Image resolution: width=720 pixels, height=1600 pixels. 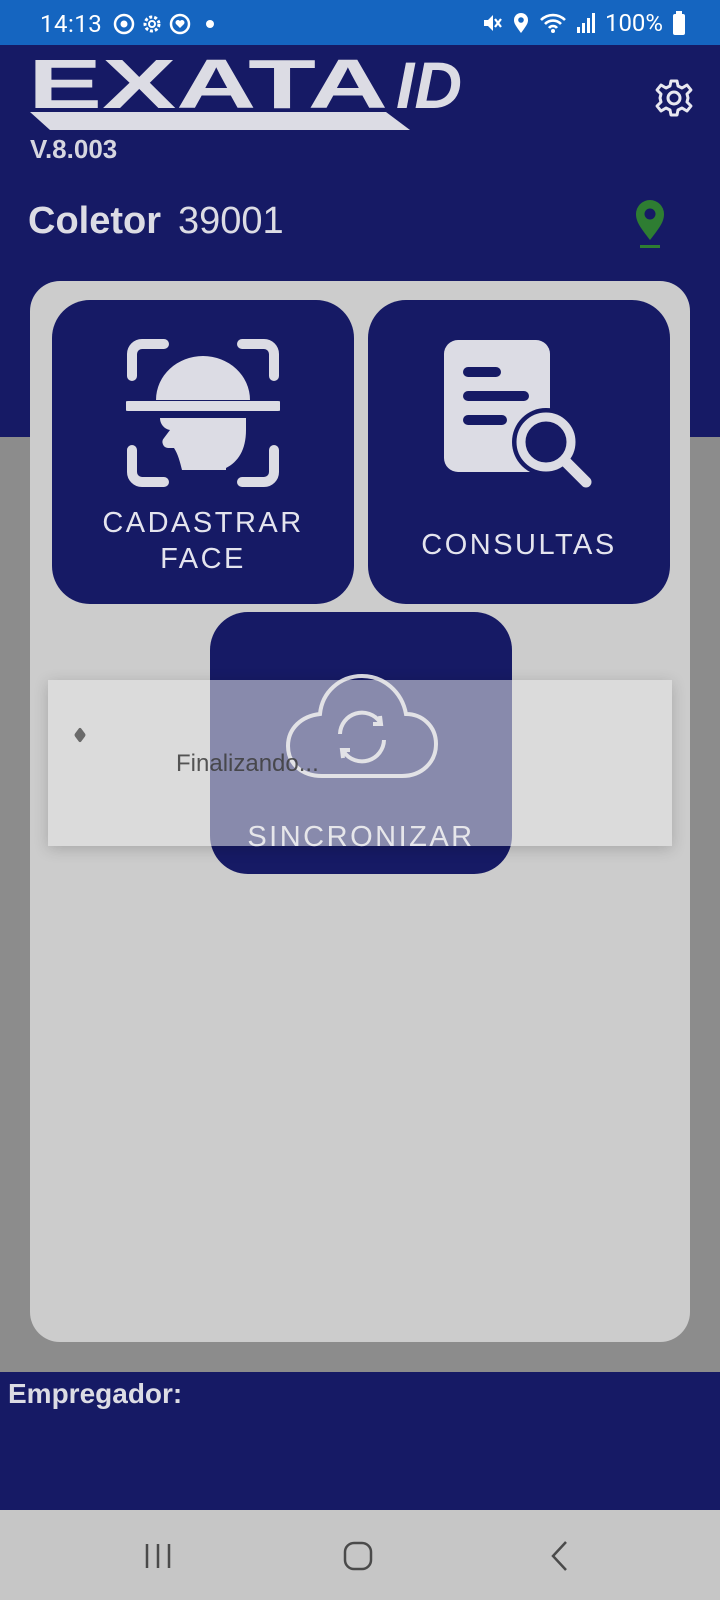 I want to click on gear-icon, so click(x=674, y=98).